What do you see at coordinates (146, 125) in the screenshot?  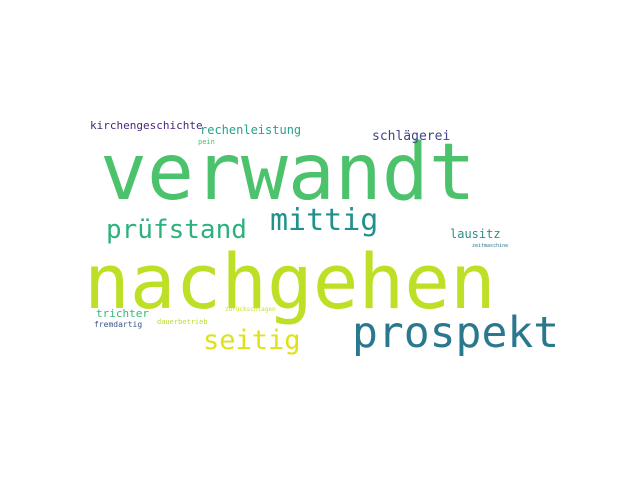 I see `word-kirchengeschichte: kirchengeschichte` at bounding box center [146, 125].